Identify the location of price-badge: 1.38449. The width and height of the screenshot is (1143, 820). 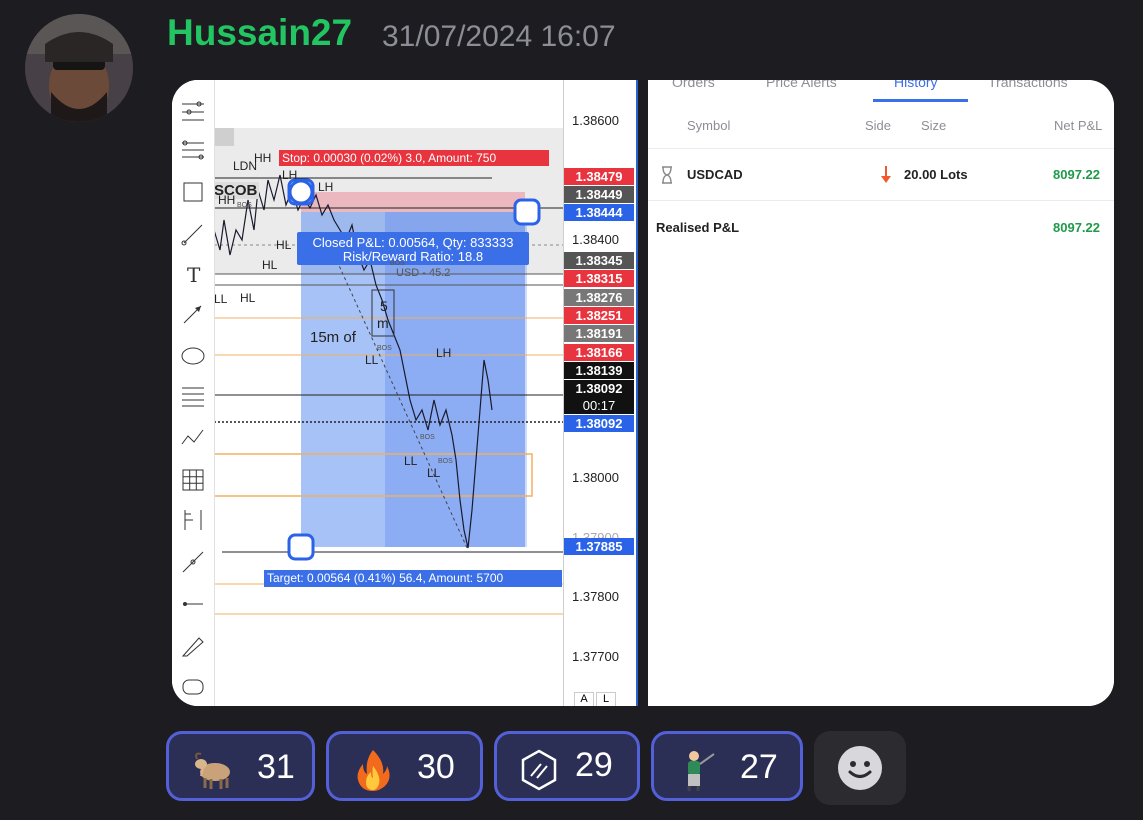
(599, 194).